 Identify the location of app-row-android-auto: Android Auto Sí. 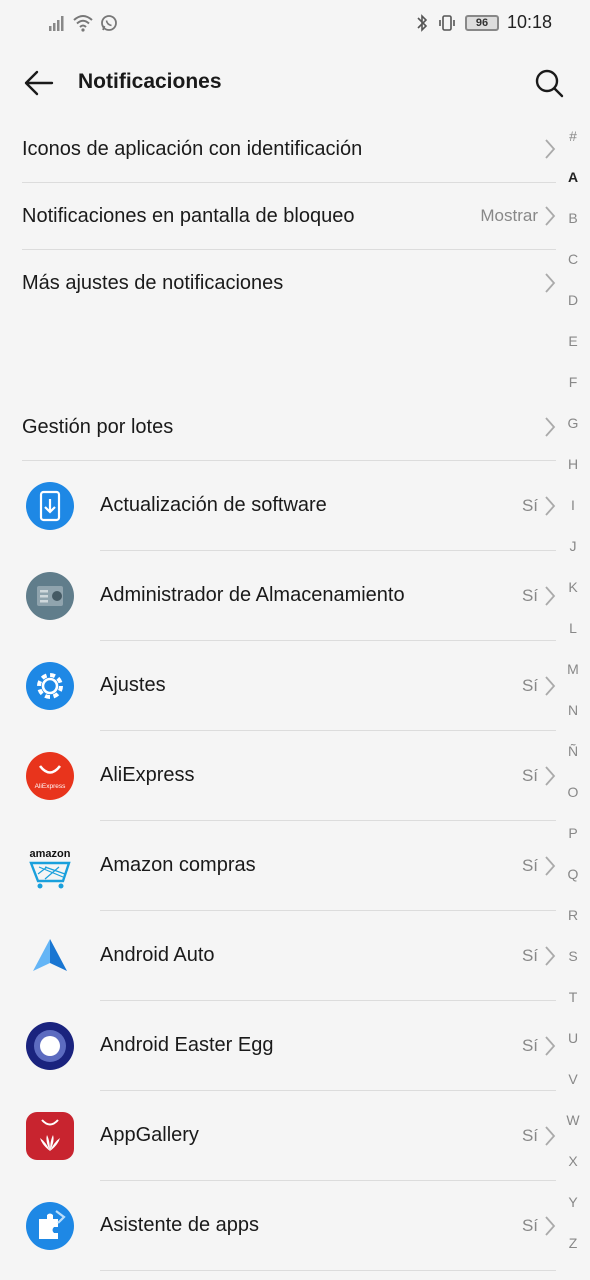
(278, 956).